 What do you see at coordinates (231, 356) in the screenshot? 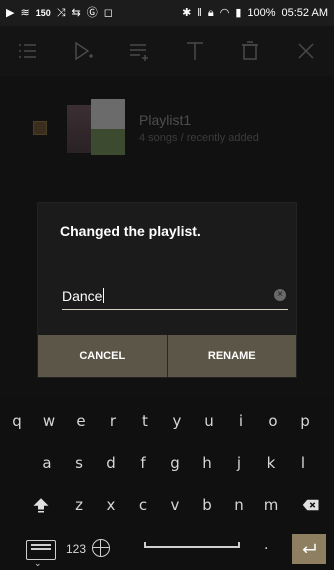
I see `rename-button: RENAME` at bounding box center [231, 356].